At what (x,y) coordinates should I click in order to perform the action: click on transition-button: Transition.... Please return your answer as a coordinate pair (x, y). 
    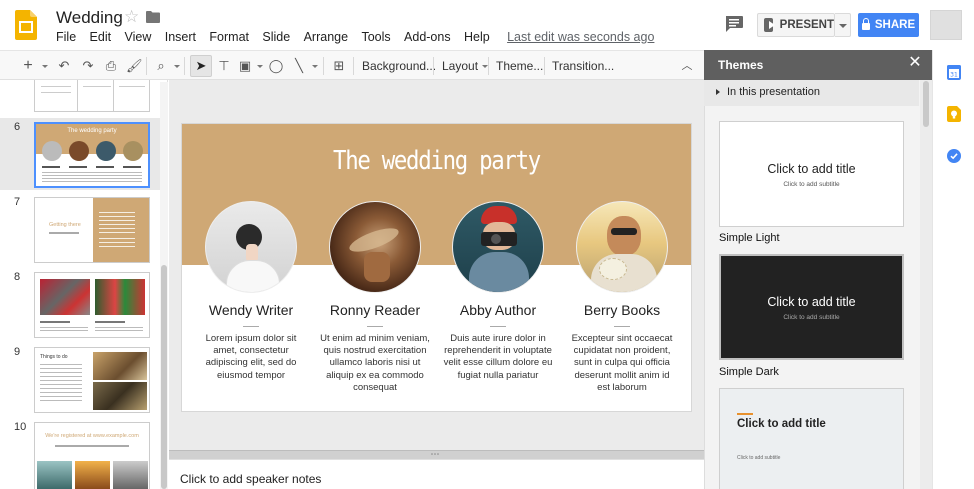
    Looking at the image, I should click on (583, 66).